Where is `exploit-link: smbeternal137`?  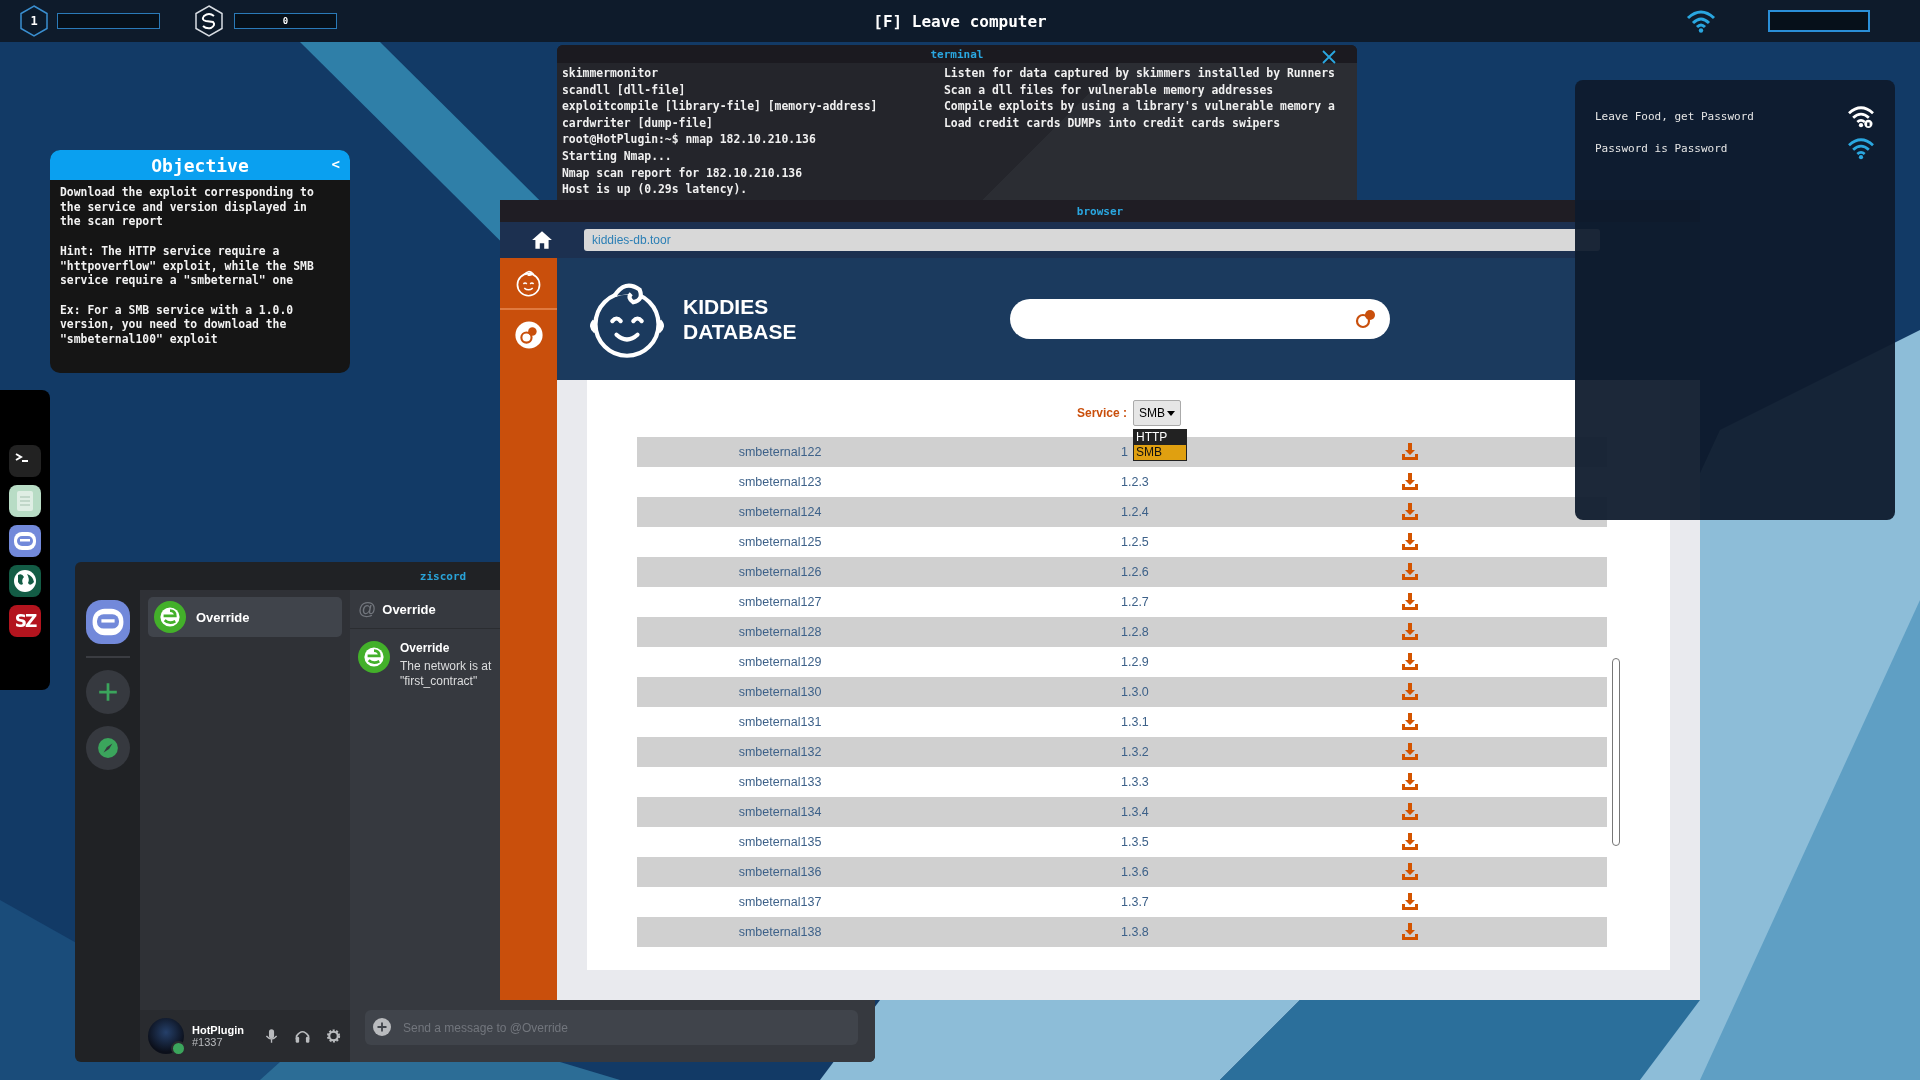
exploit-link: smbeternal137 is located at coordinates (780, 902).